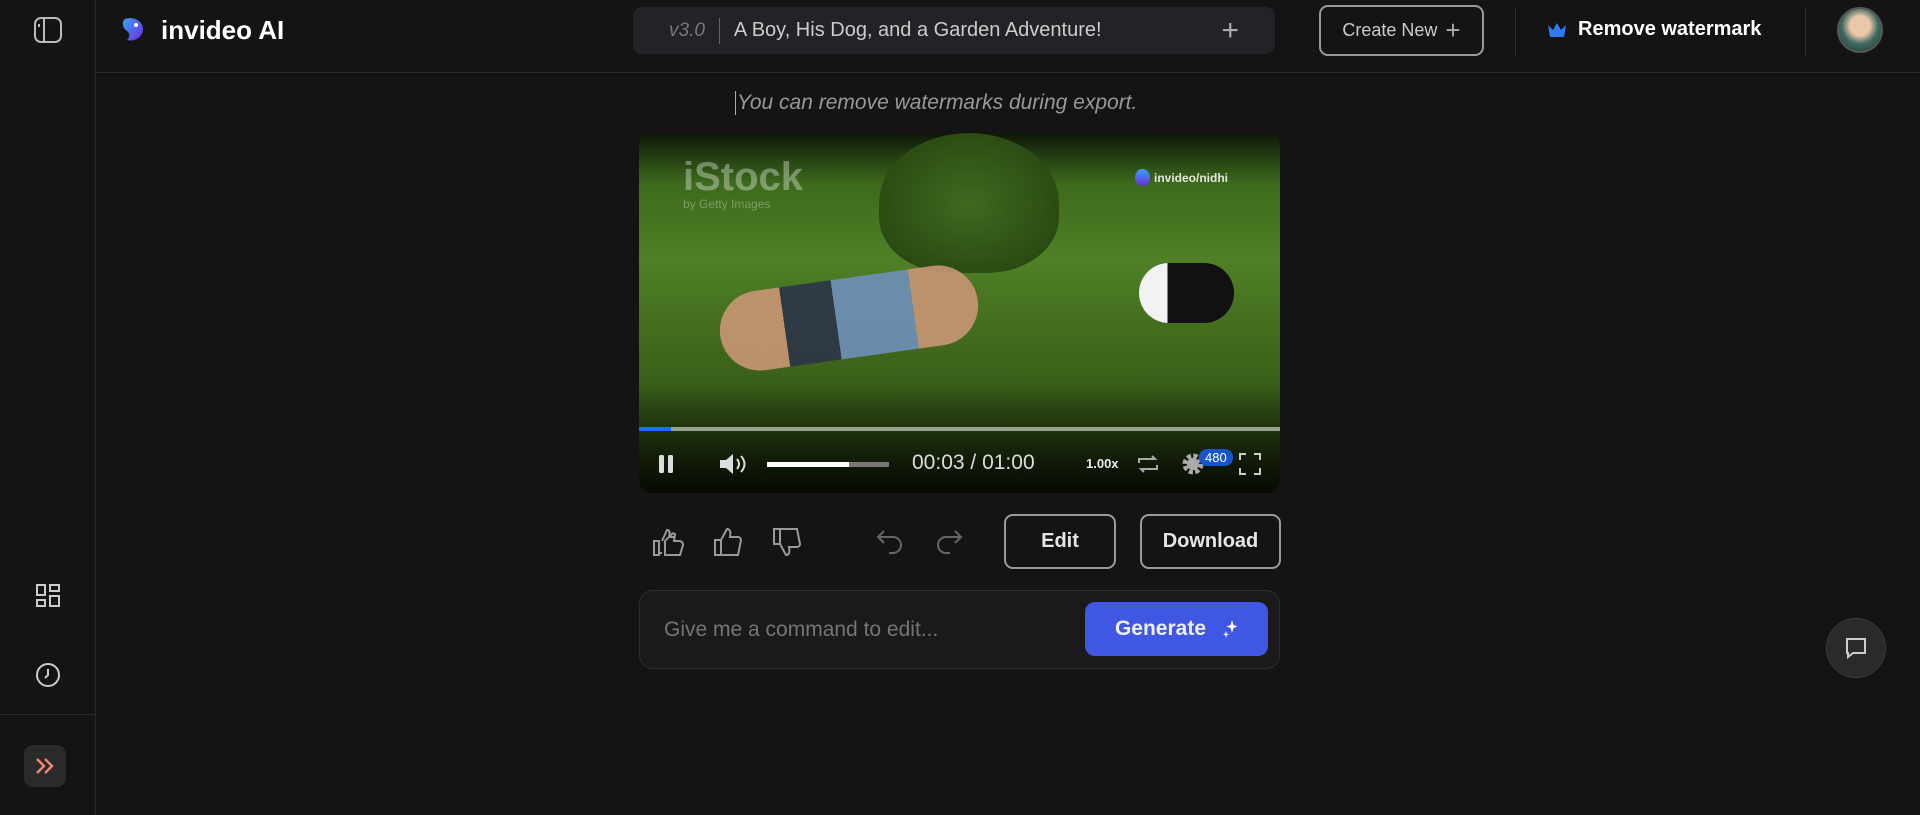  I want to click on sparkle-icon, so click(1230, 629).